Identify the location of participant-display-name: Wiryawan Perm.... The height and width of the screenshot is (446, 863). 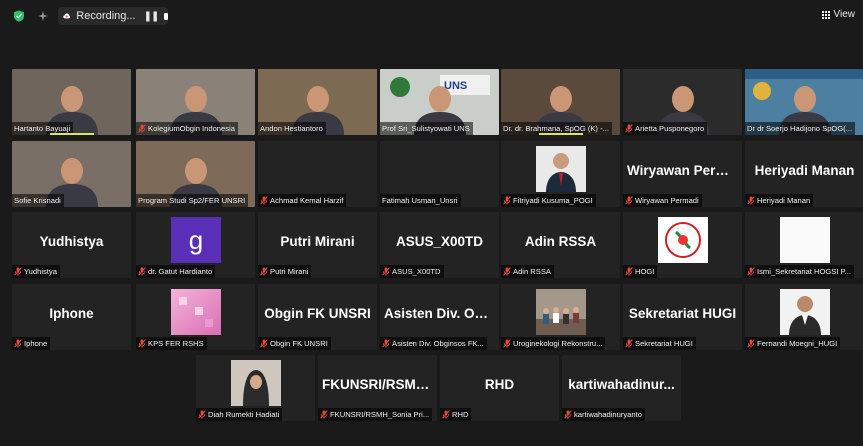
(683, 170).